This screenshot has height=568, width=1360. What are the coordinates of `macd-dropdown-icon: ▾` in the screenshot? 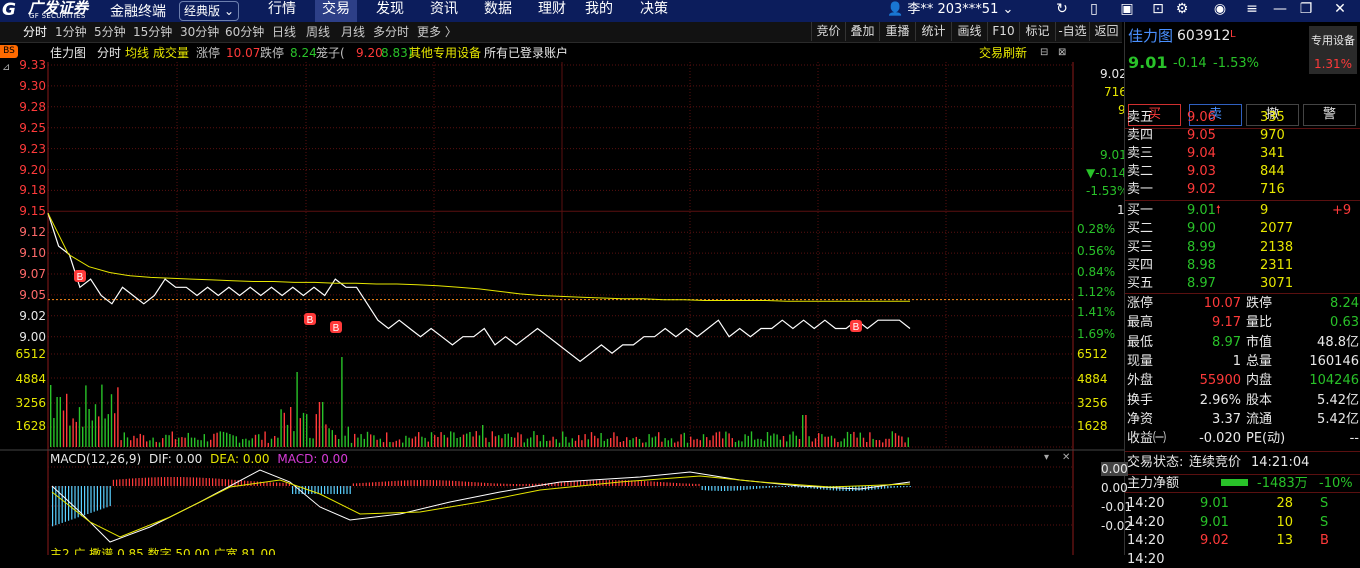 It's located at (1046, 457).